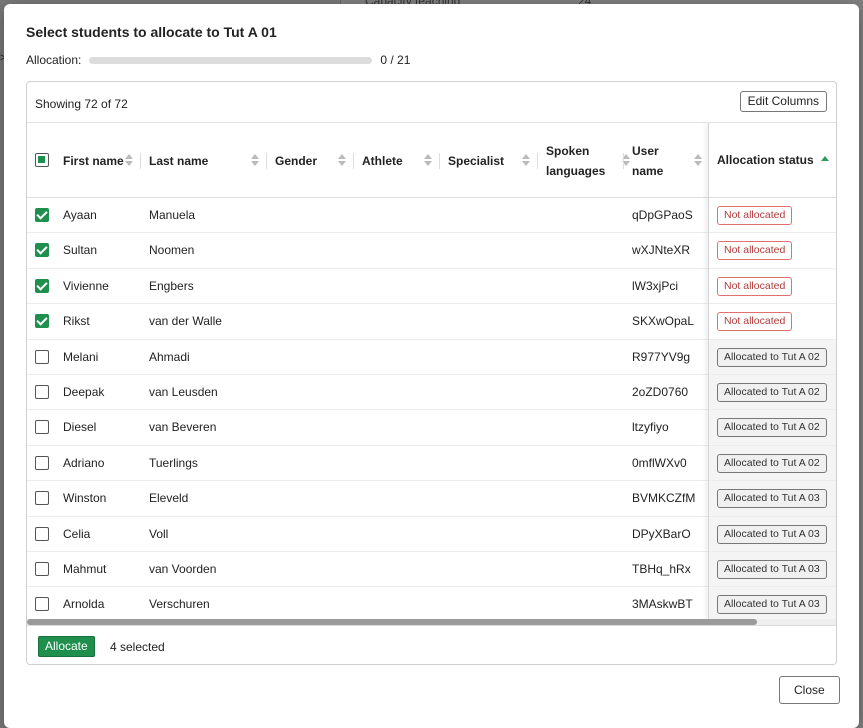 This screenshot has height=728, width=863. Describe the element at coordinates (169, 498) in the screenshot. I see `cell-last-name: Eleveld` at that location.